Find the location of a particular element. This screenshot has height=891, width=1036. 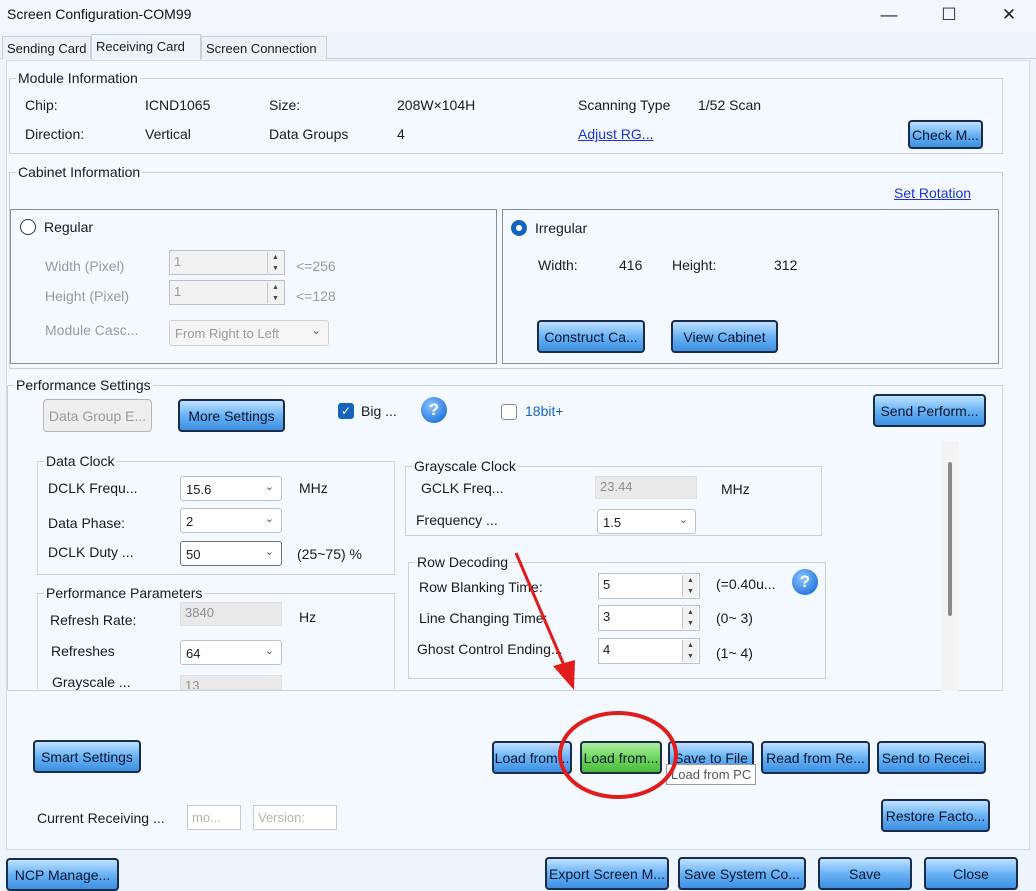

annotation-arrow-head is located at coordinates (564, 675).